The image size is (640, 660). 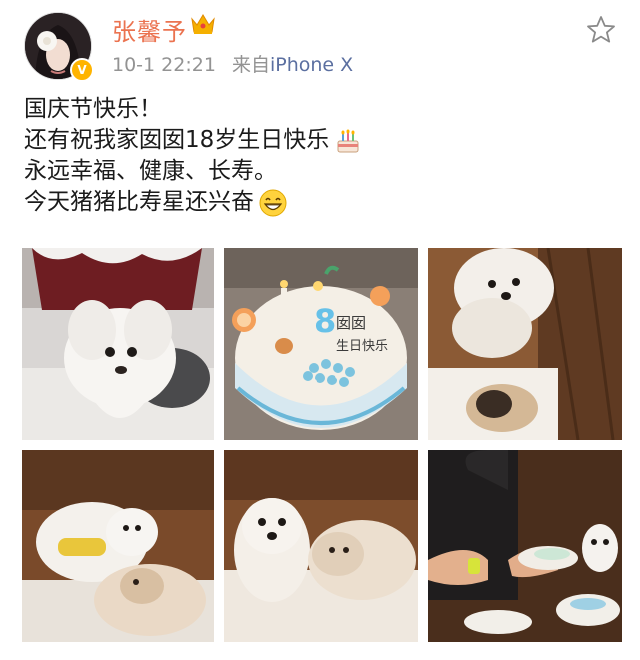 I want to click on crown-icon, so click(x=203, y=24).